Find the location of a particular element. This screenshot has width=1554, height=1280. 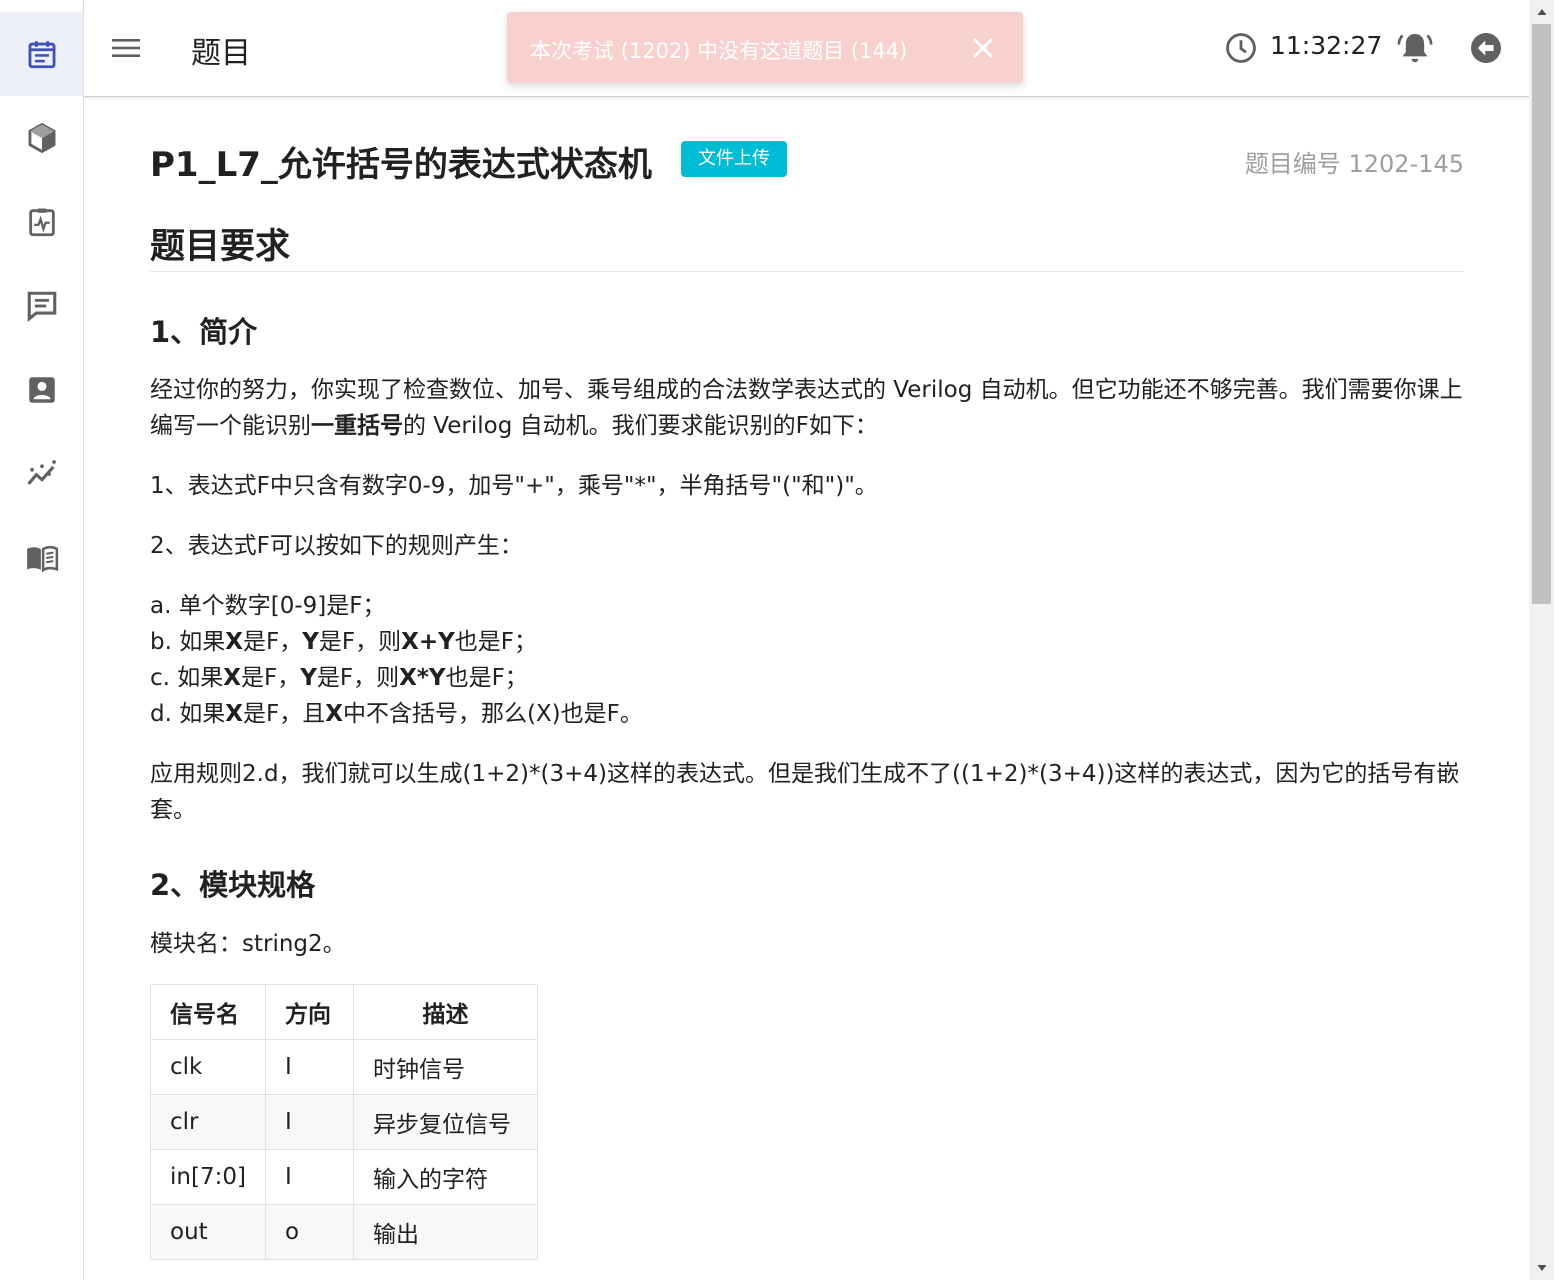

heading-divider is located at coordinates (807, 271).